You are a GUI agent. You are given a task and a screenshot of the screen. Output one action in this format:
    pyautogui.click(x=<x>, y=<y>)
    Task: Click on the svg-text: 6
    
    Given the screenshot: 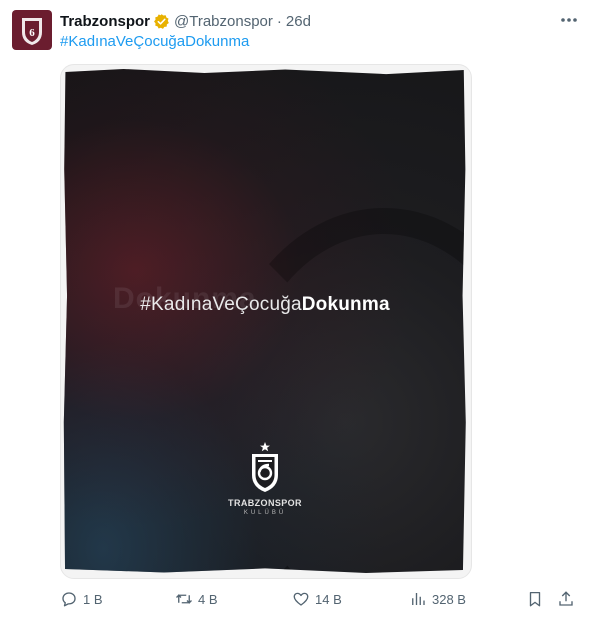 What is the action you would take?
    pyautogui.click(x=32, y=33)
    